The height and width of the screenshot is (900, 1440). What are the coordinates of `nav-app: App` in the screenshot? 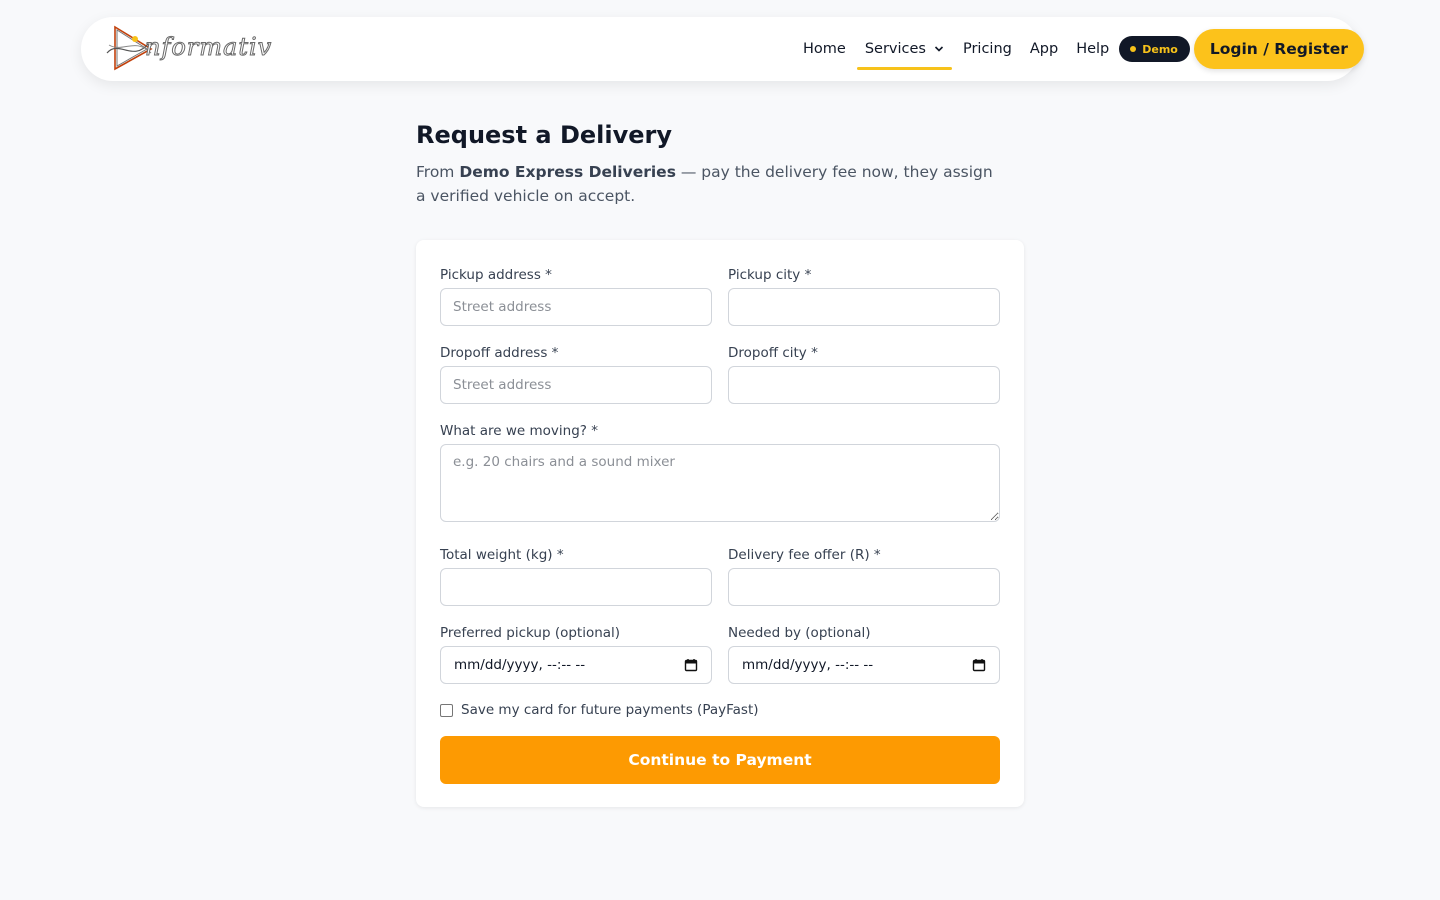 It's located at (1044, 49).